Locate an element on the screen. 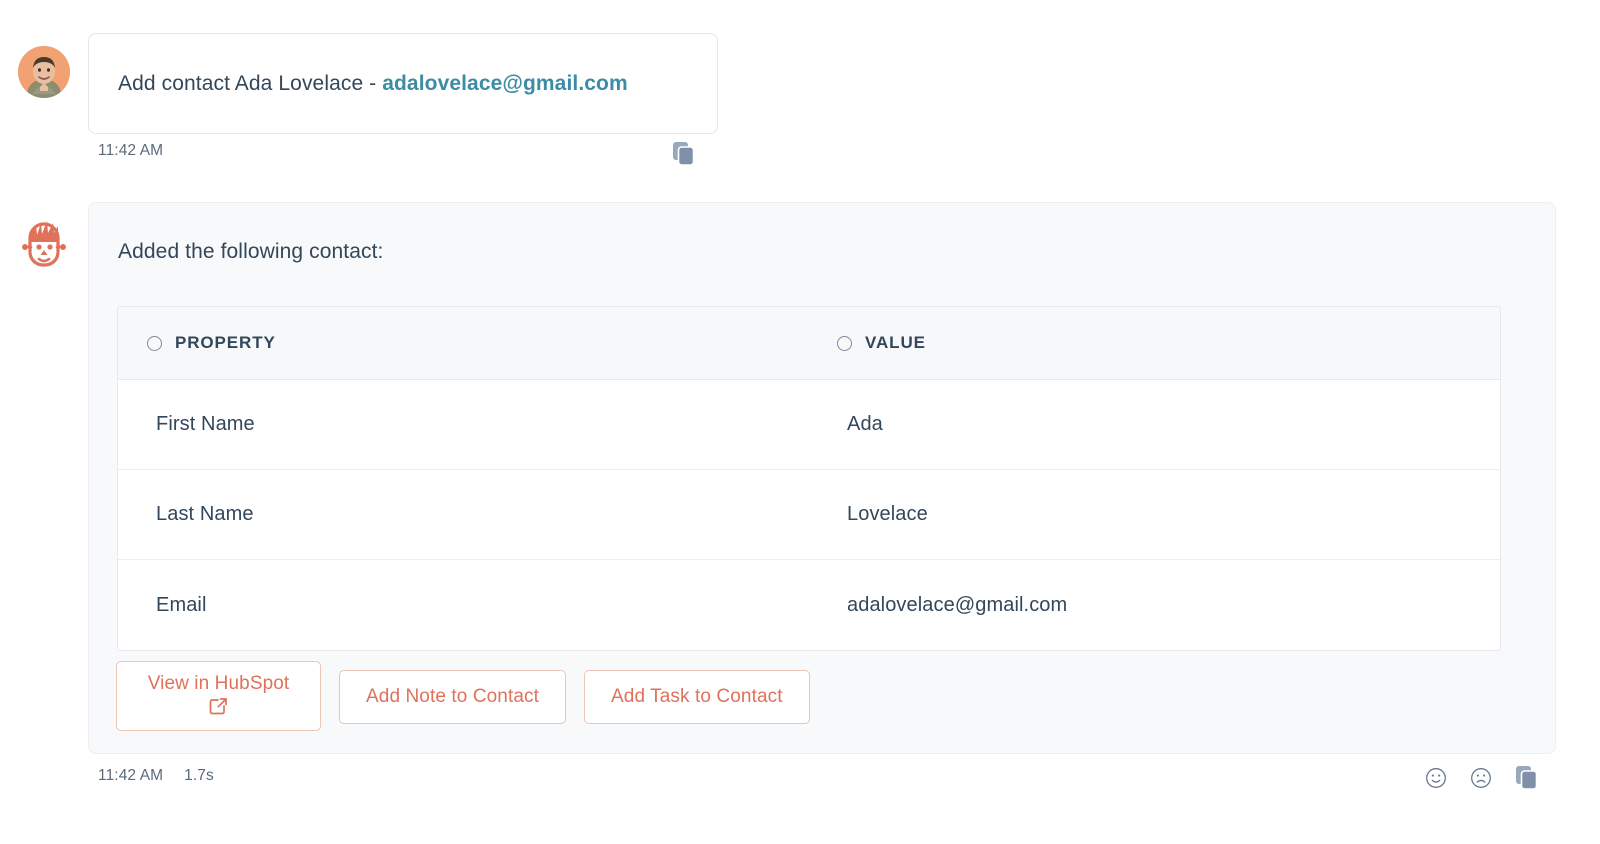 The height and width of the screenshot is (844, 1600). add-note-label: Add Note to Contact is located at coordinates (453, 696).